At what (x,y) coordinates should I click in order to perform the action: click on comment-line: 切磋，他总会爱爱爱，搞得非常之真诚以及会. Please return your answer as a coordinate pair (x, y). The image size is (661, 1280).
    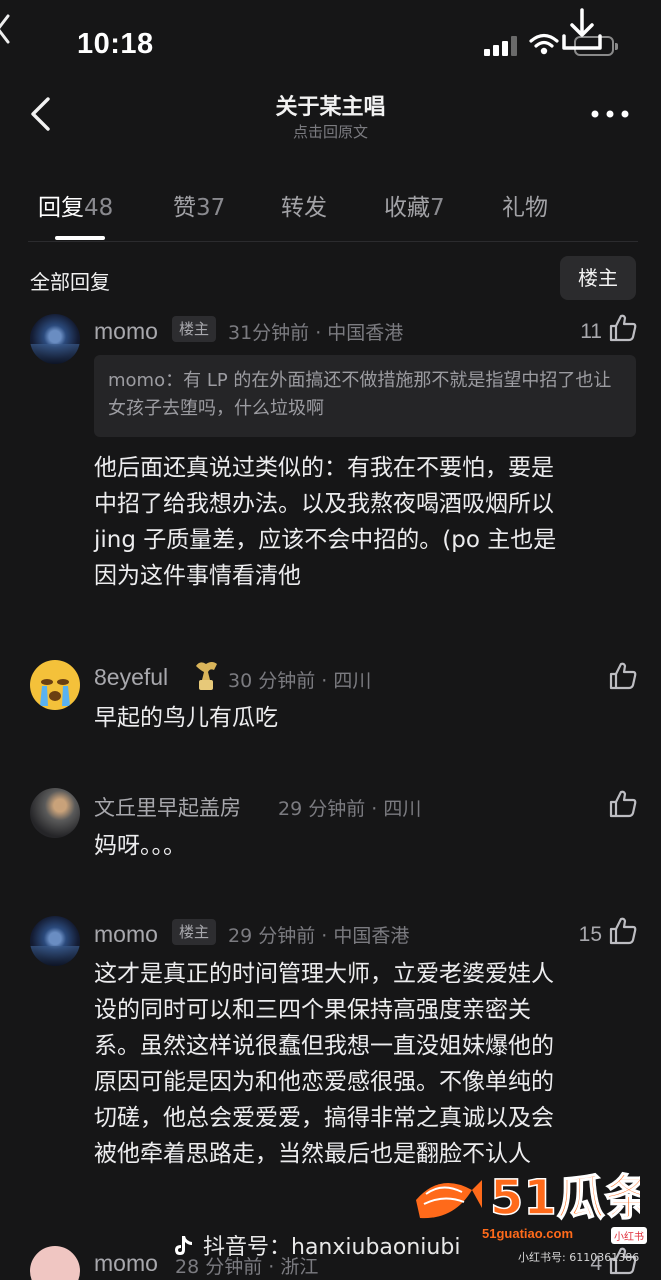
    Looking at the image, I should click on (324, 1118).